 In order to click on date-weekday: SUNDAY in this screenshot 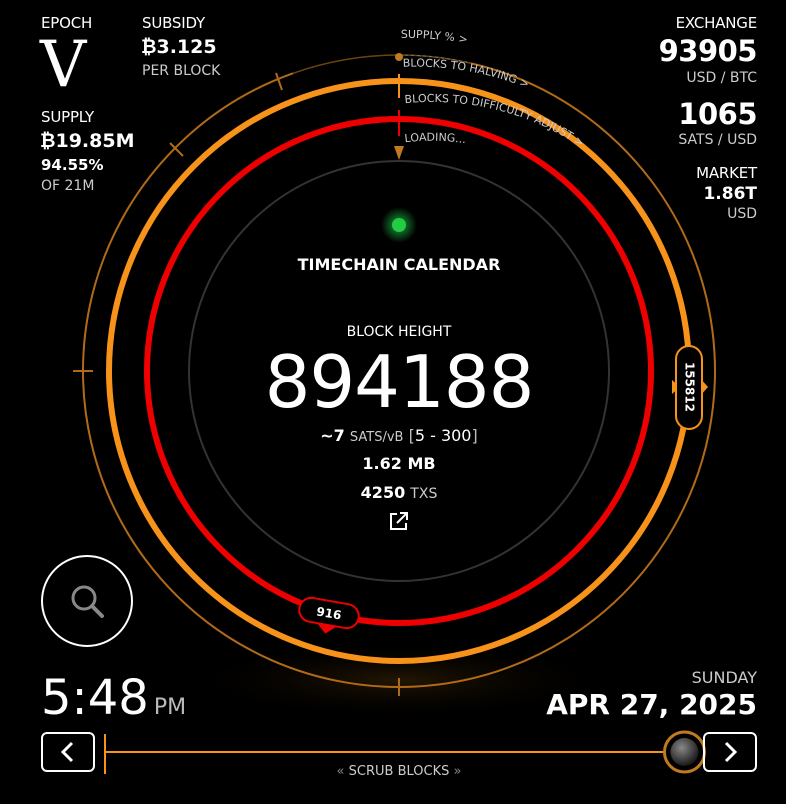, I will do `click(724, 677)`.